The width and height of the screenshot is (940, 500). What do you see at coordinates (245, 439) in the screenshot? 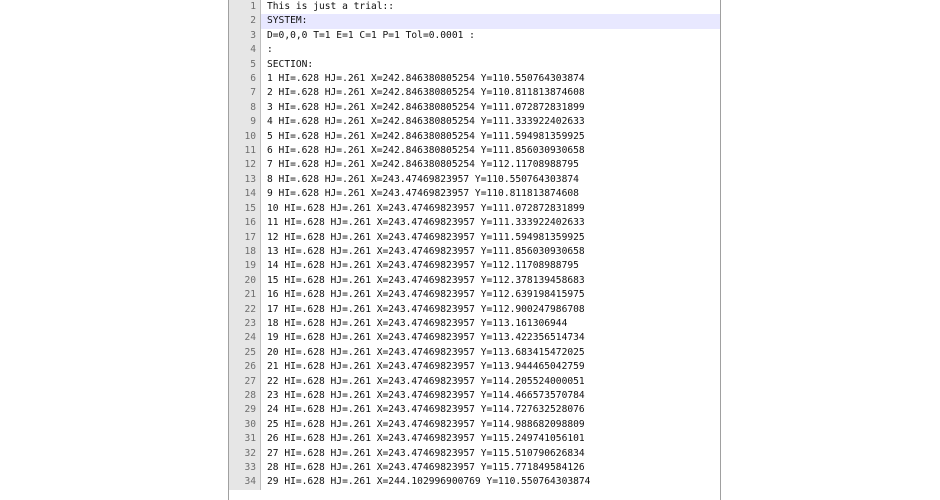
I see `line-number: 31` at bounding box center [245, 439].